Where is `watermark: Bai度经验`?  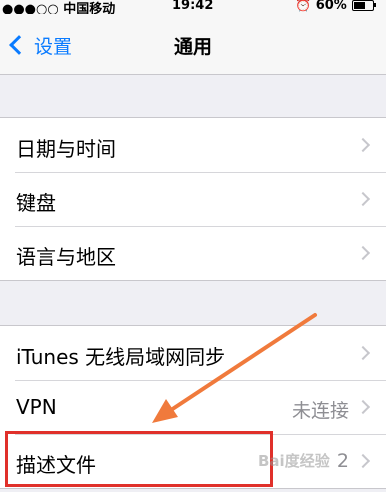
watermark: Bai度经验 is located at coordinates (294, 461).